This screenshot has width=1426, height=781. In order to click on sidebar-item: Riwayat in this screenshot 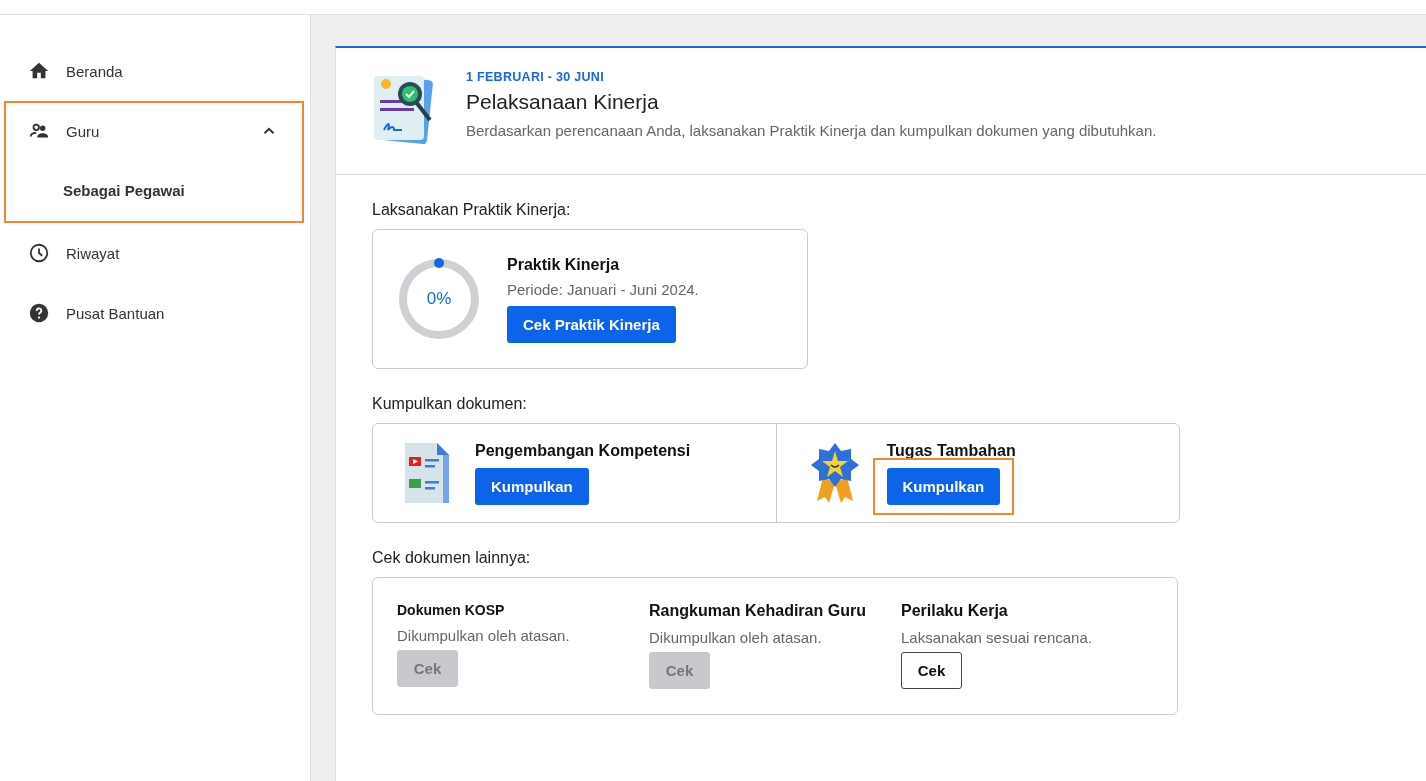, I will do `click(155, 253)`.